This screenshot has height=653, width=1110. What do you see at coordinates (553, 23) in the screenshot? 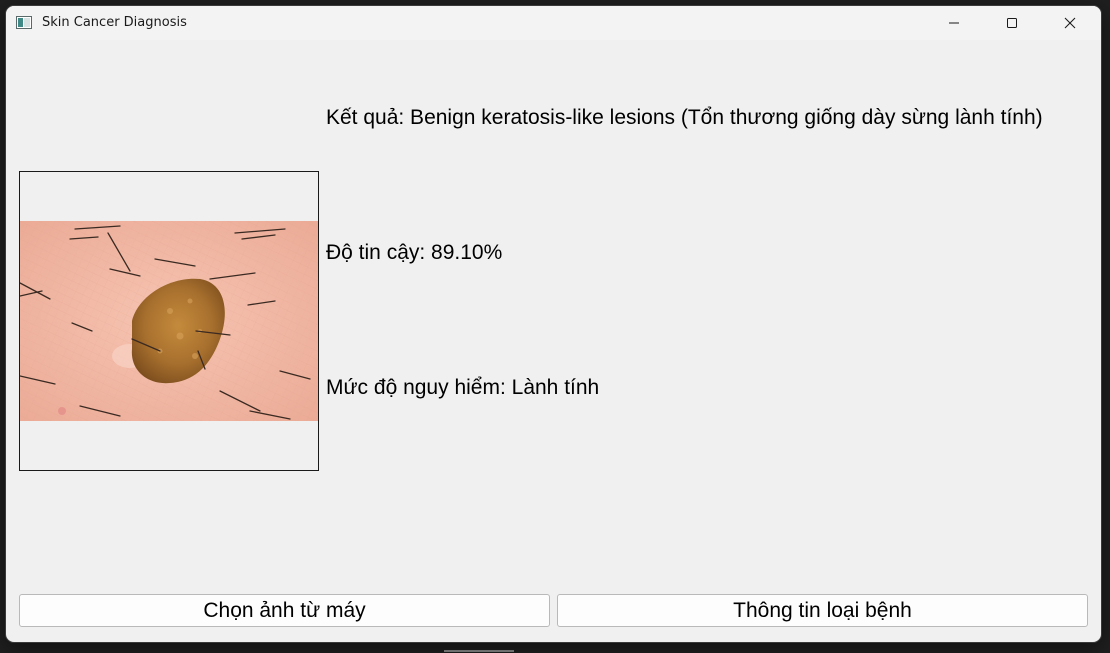
I see `title-bar: Skin Cancer Diagnosis` at bounding box center [553, 23].